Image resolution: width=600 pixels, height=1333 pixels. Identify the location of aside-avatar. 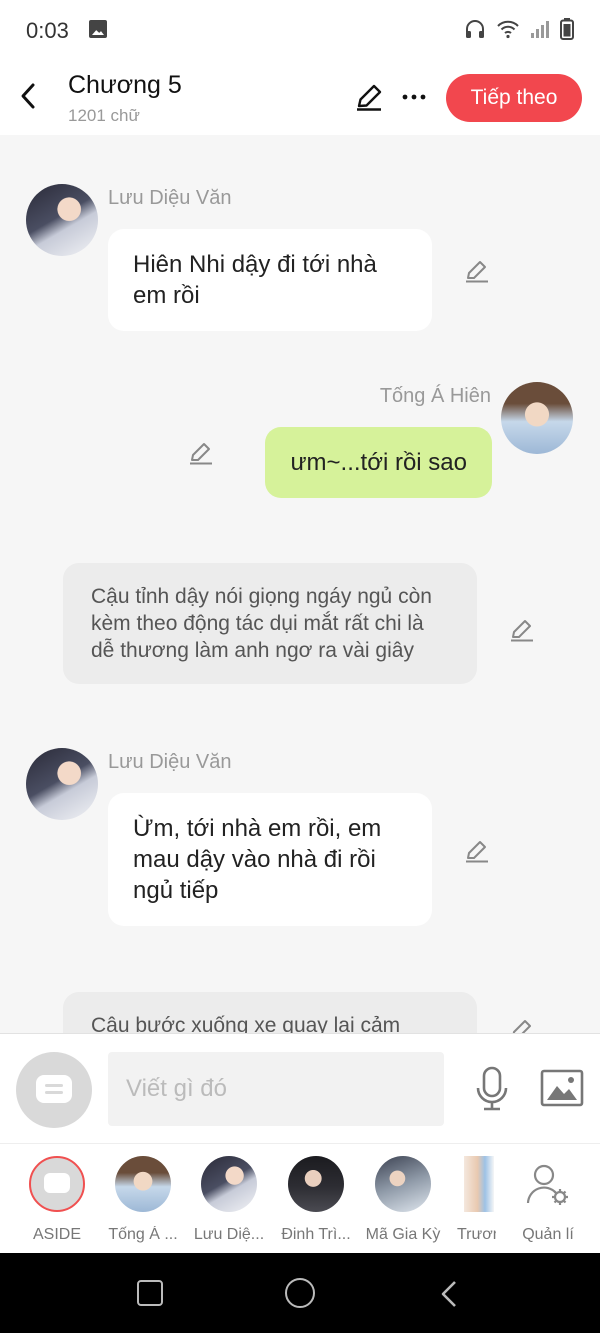
(57, 1184).